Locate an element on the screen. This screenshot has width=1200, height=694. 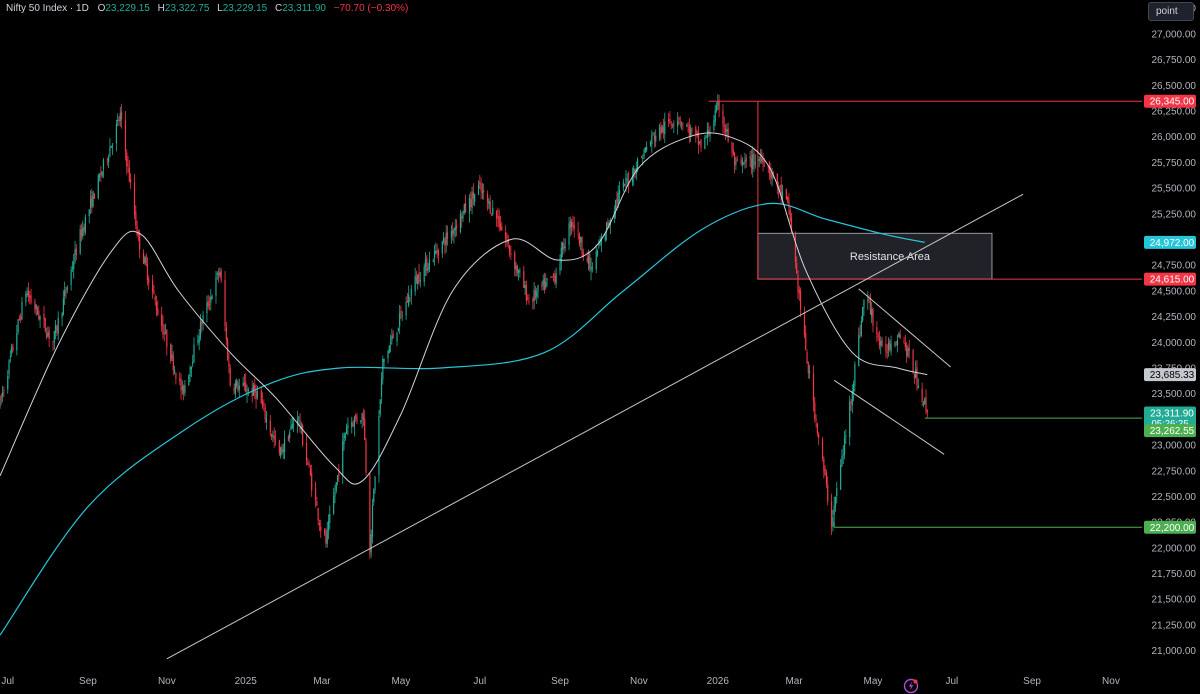
high-label: H is located at coordinates (161, 8).